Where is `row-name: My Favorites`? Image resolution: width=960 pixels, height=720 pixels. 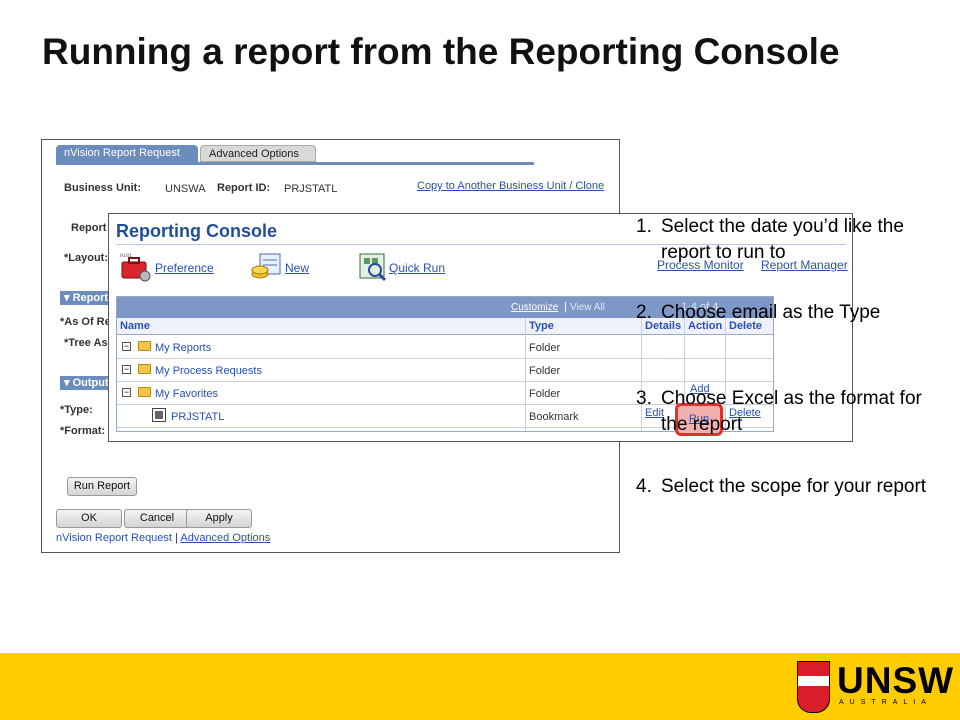
row-name: My Favorites is located at coordinates (186, 394).